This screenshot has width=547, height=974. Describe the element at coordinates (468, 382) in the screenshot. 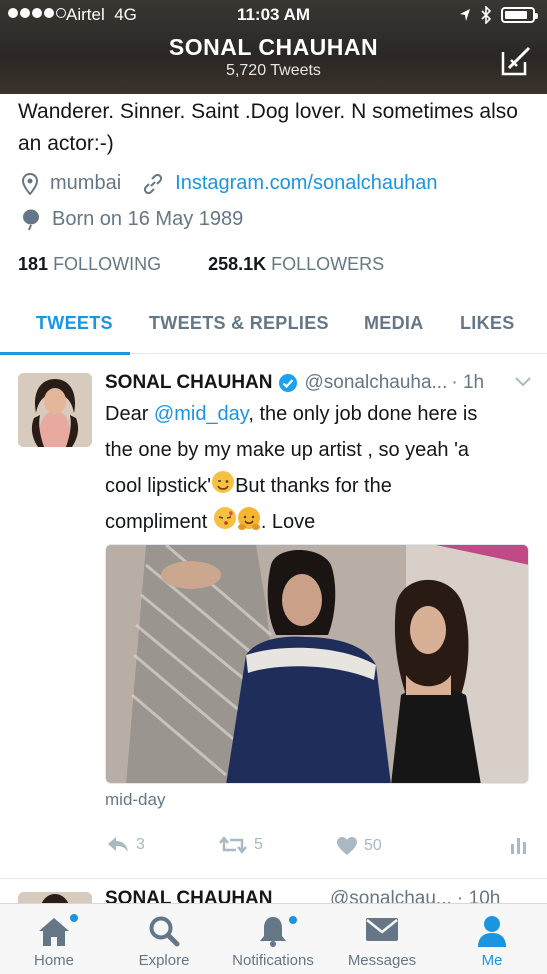

I see `tweet-timestamp: · 1h` at that location.